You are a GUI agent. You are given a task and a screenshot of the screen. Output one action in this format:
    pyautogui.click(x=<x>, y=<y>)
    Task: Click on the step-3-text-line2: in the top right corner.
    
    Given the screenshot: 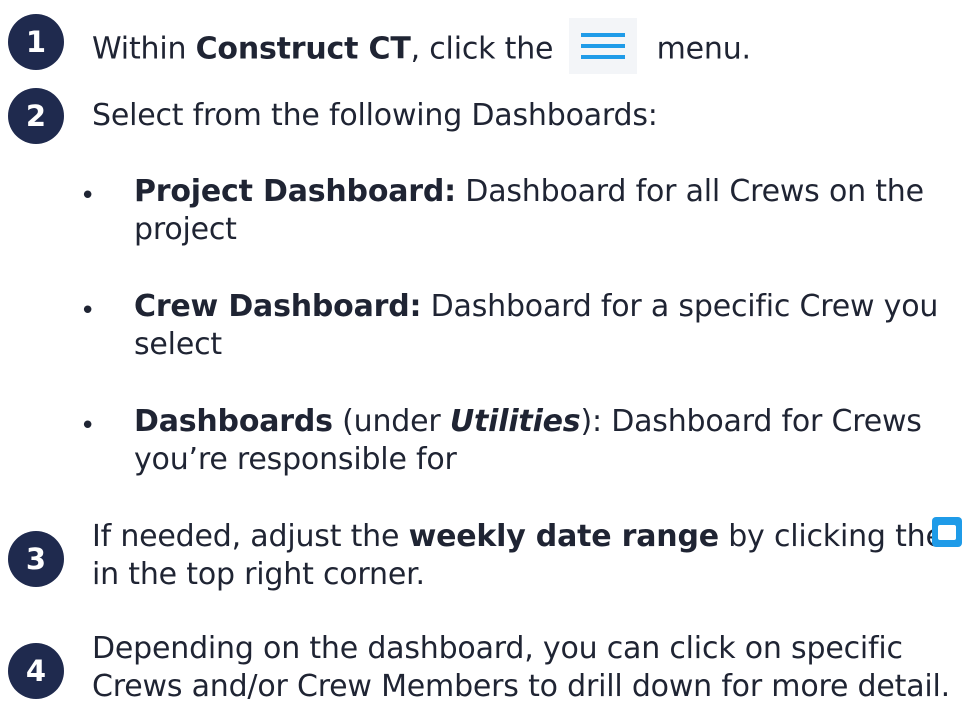 What is the action you would take?
    pyautogui.click(x=258, y=574)
    